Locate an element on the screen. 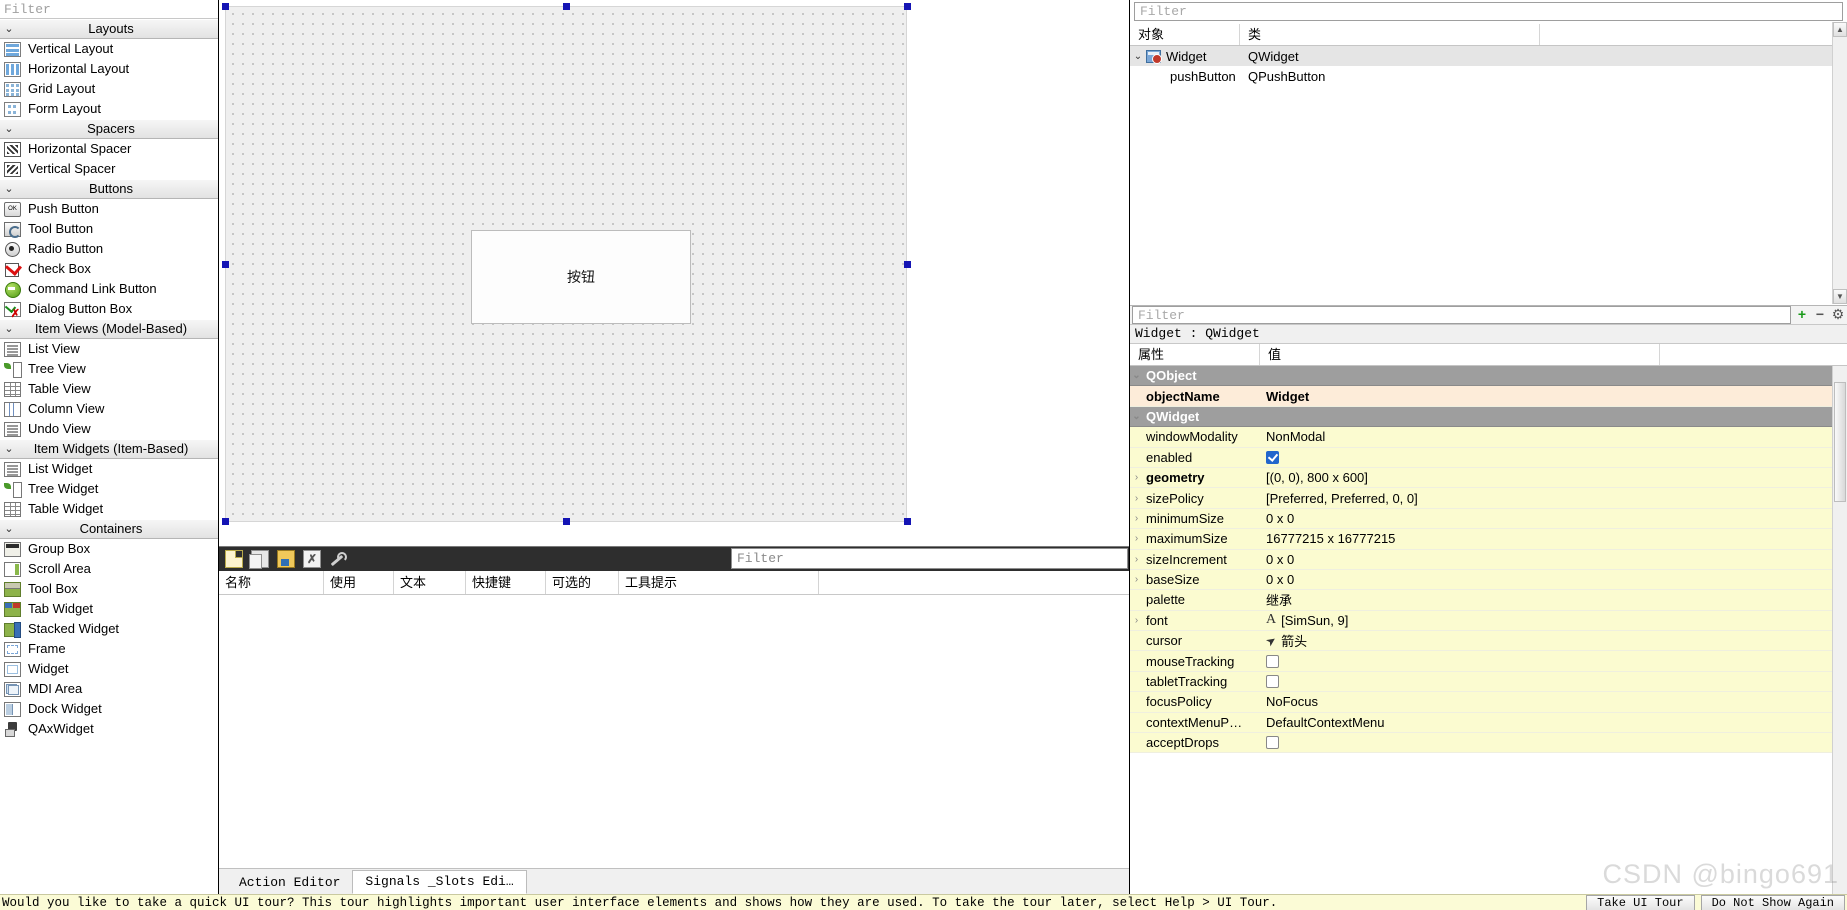 Image resolution: width=1847 pixels, height=910 pixels. property-row: cursor ➤ 箭头 is located at coordinates (1488, 641).